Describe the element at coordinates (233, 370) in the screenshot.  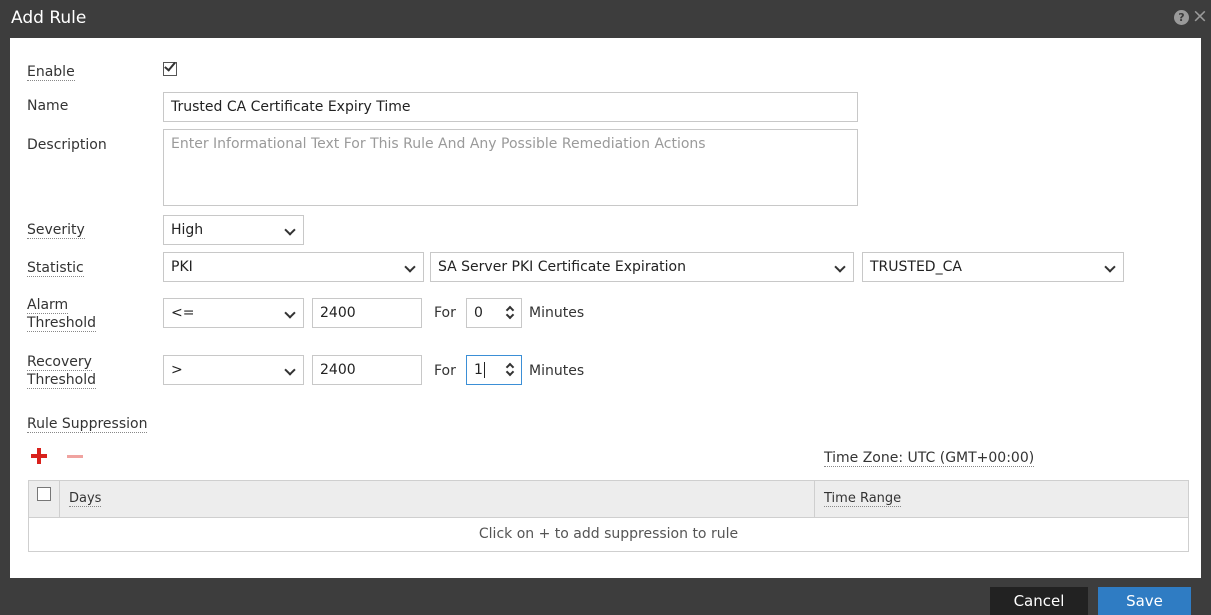
I see `recovery-operator-select: >` at that location.